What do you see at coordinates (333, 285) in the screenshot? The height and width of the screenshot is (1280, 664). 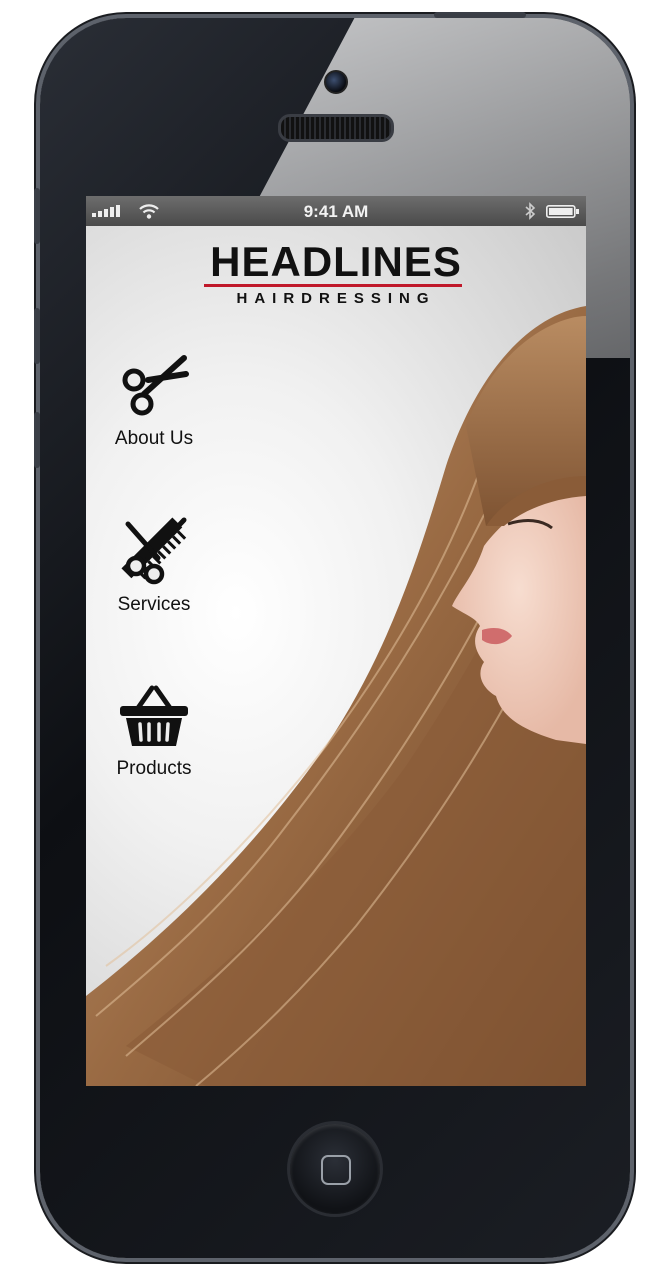 I see `brand-rule` at bounding box center [333, 285].